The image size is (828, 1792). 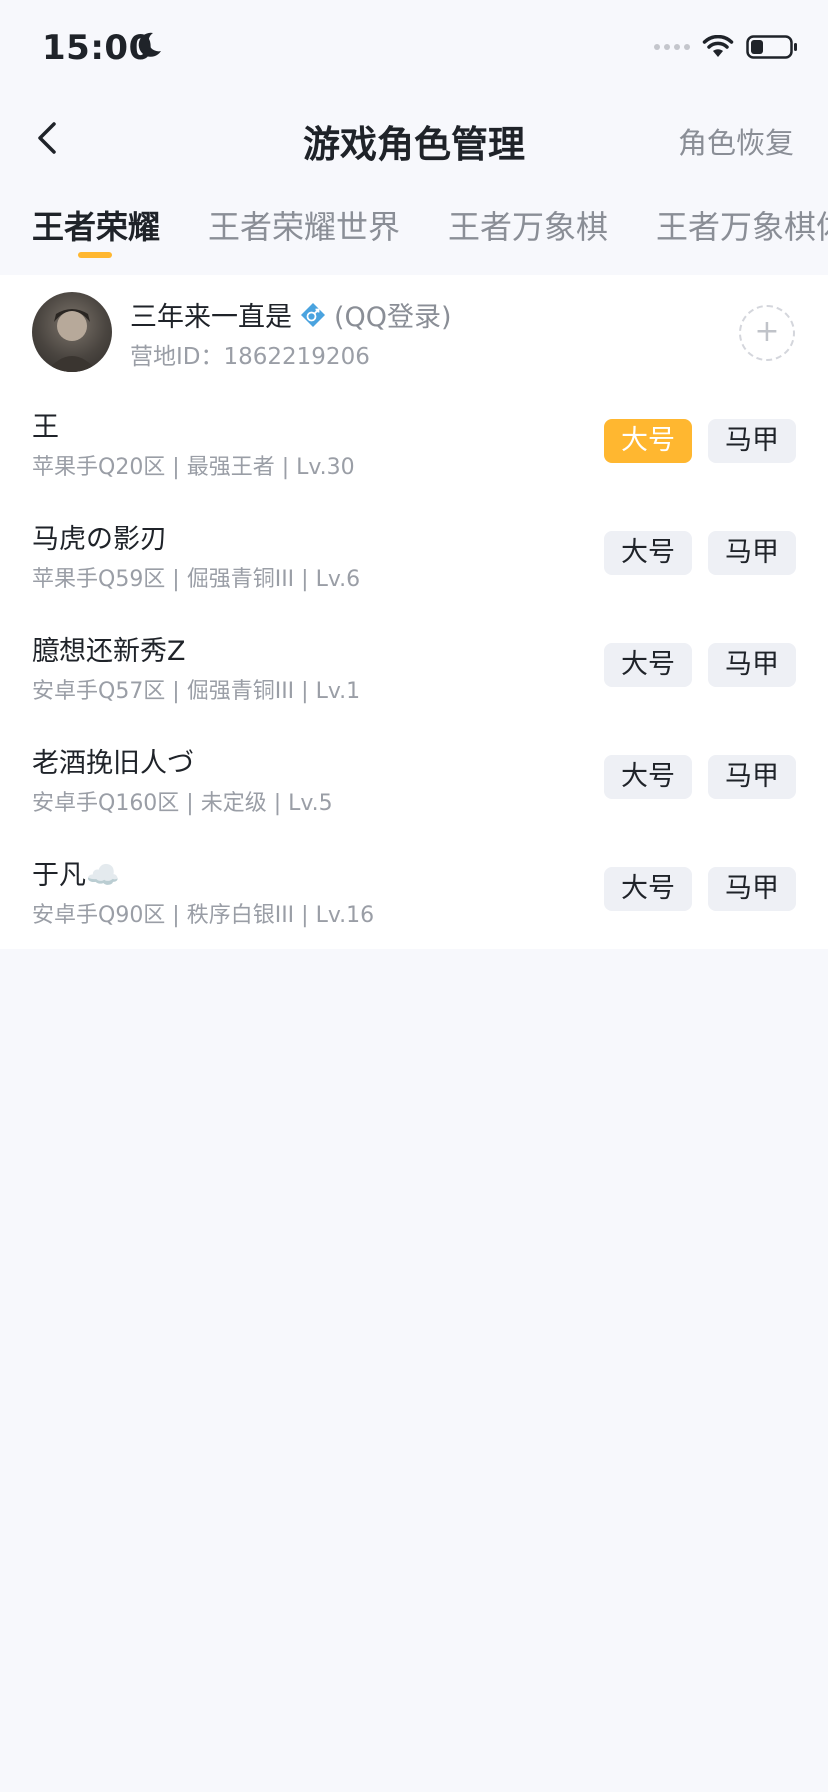 What do you see at coordinates (182, 803) in the screenshot?
I see `role-info: 安卓手Q160区 | 未定级 | Lv.5` at bounding box center [182, 803].